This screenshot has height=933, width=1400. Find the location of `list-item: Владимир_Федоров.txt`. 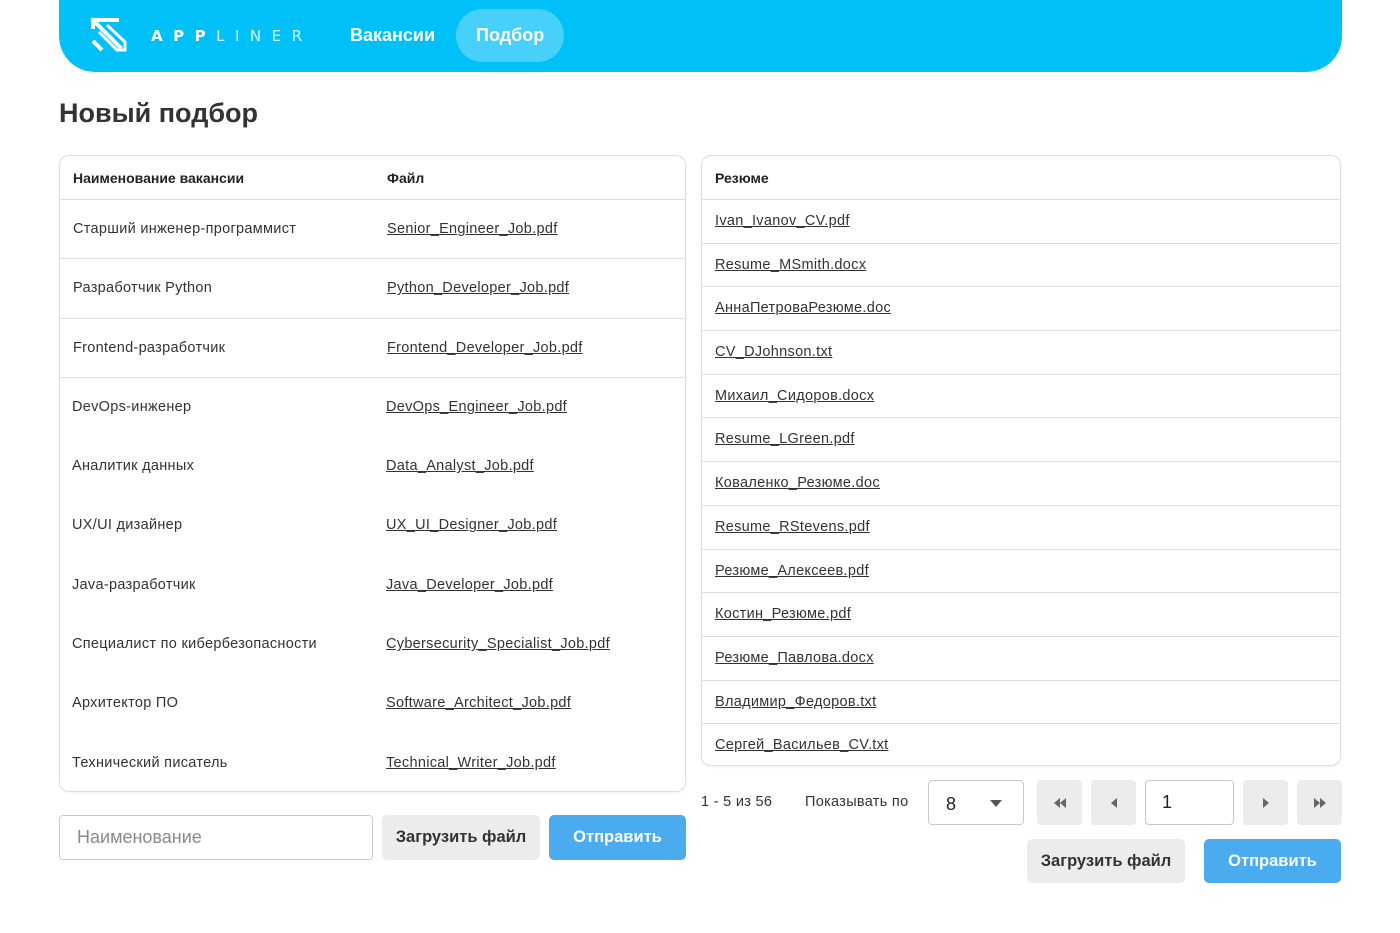

list-item: Владимир_Федоров.txt is located at coordinates (1021, 703).